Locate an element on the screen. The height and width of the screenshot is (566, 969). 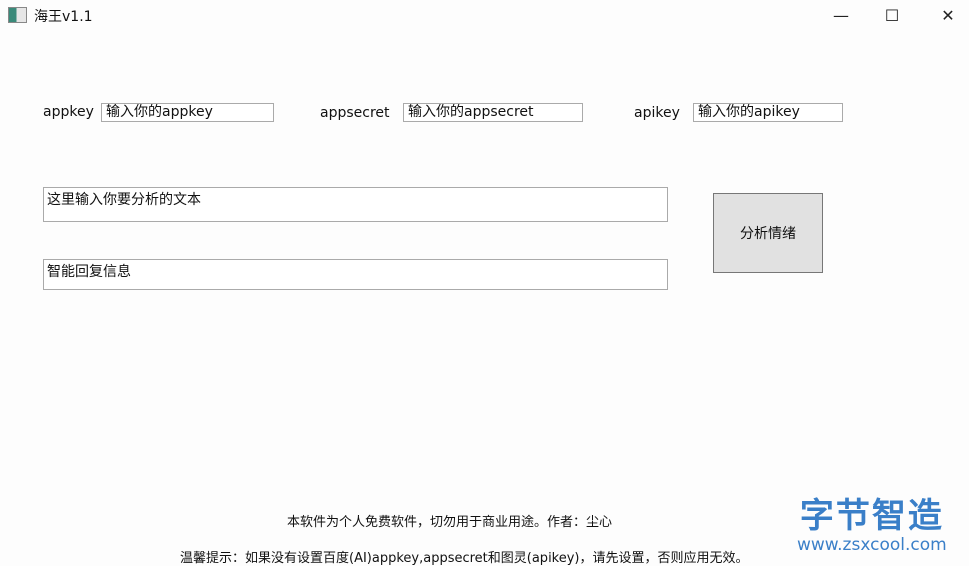
analyze-sentiment-button: 分析情绪 is located at coordinates (768, 233).